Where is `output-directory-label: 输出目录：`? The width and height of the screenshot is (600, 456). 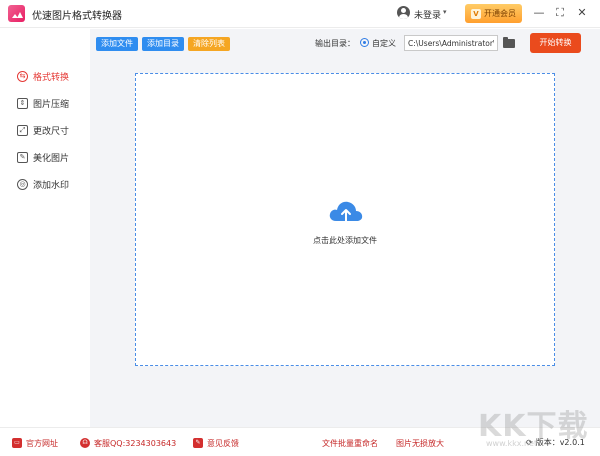
output-directory-label: 输出目录： is located at coordinates (335, 43).